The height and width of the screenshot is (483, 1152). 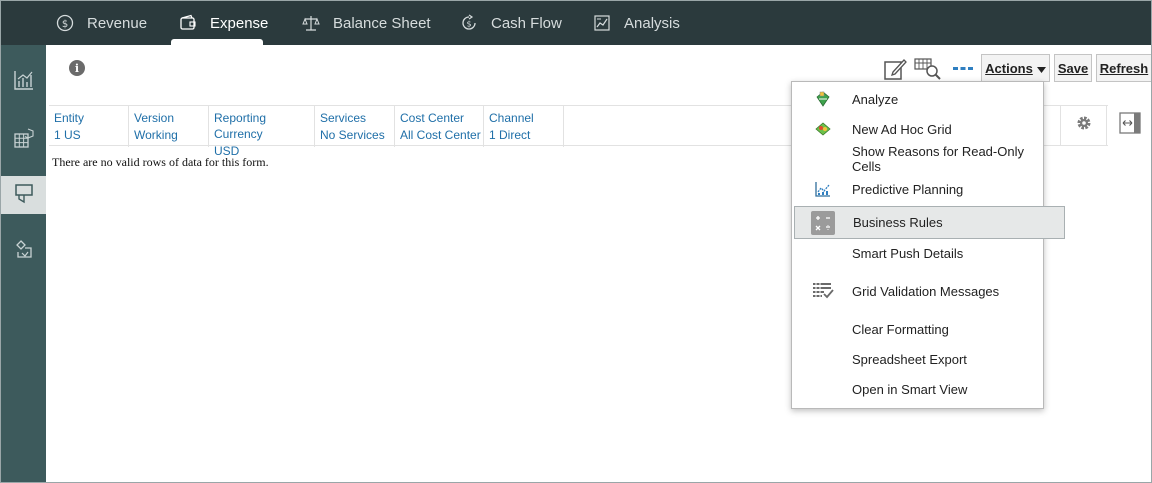 I want to click on pov-value: 1 US, so click(x=67, y=135).